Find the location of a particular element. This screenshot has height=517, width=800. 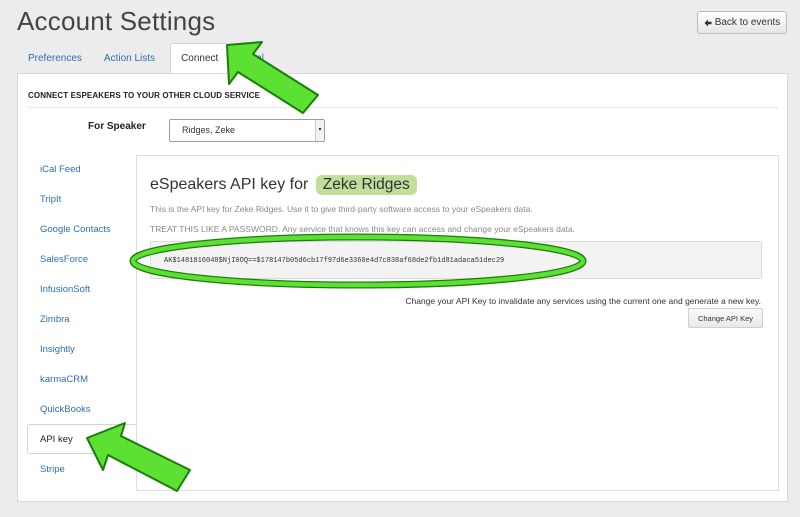

speaker-select-value: Ridges, Zeke is located at coordinates (209, 130).